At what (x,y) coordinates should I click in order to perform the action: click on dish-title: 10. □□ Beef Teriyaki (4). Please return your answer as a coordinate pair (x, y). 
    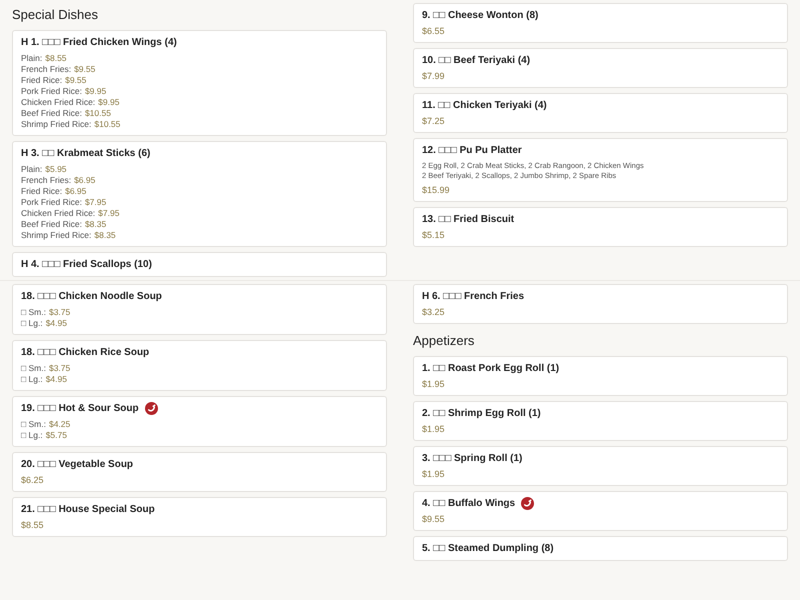
    Looking at the image, I should click on (476, 60).